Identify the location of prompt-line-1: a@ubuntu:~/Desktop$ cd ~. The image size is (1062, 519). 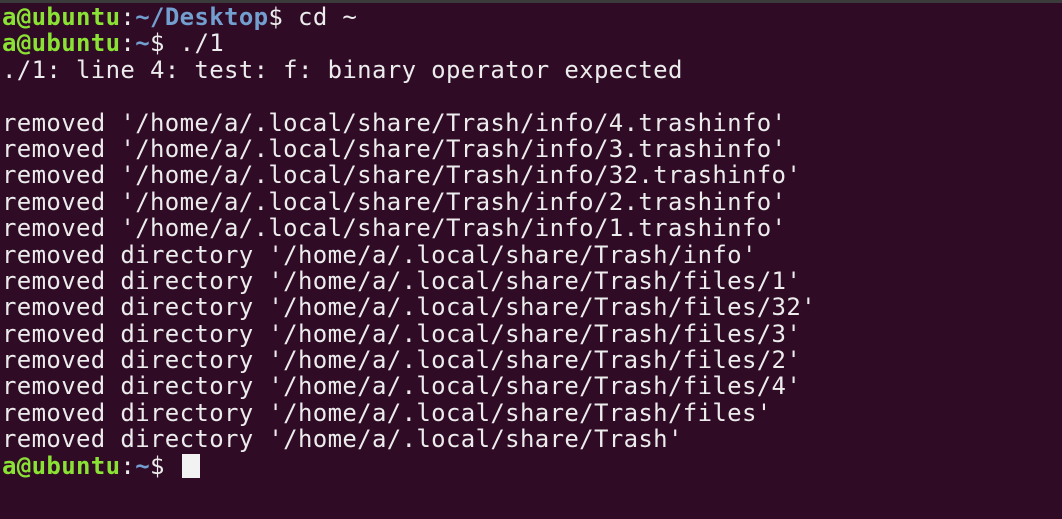
(532, 17).